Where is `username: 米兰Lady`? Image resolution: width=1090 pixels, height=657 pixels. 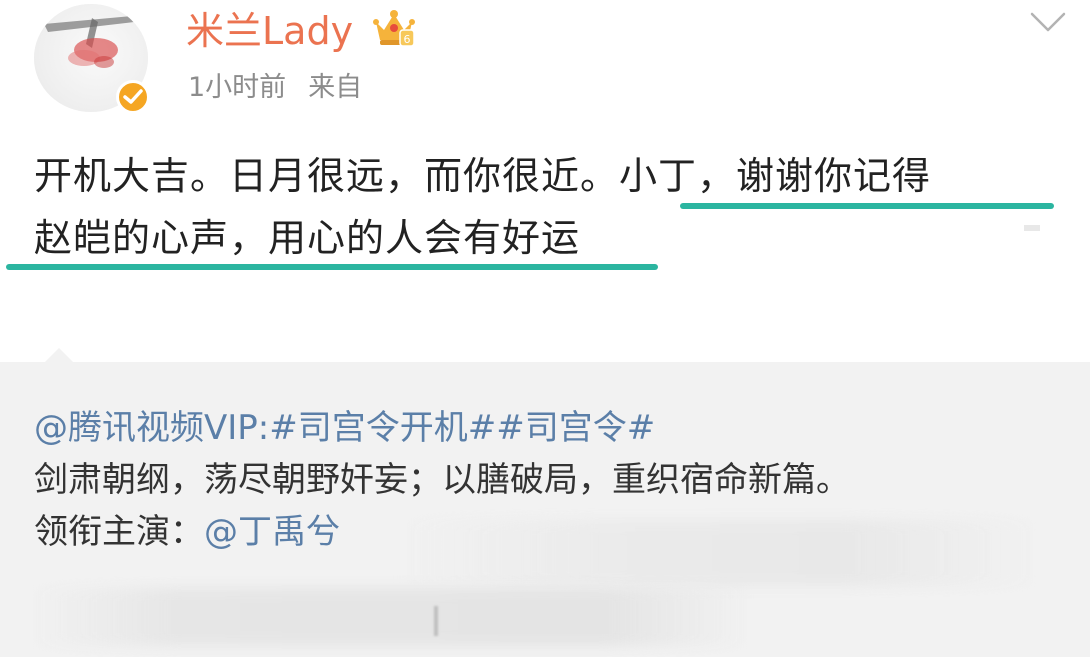 username: 米兰Lady is located at coordinates (269, 31).